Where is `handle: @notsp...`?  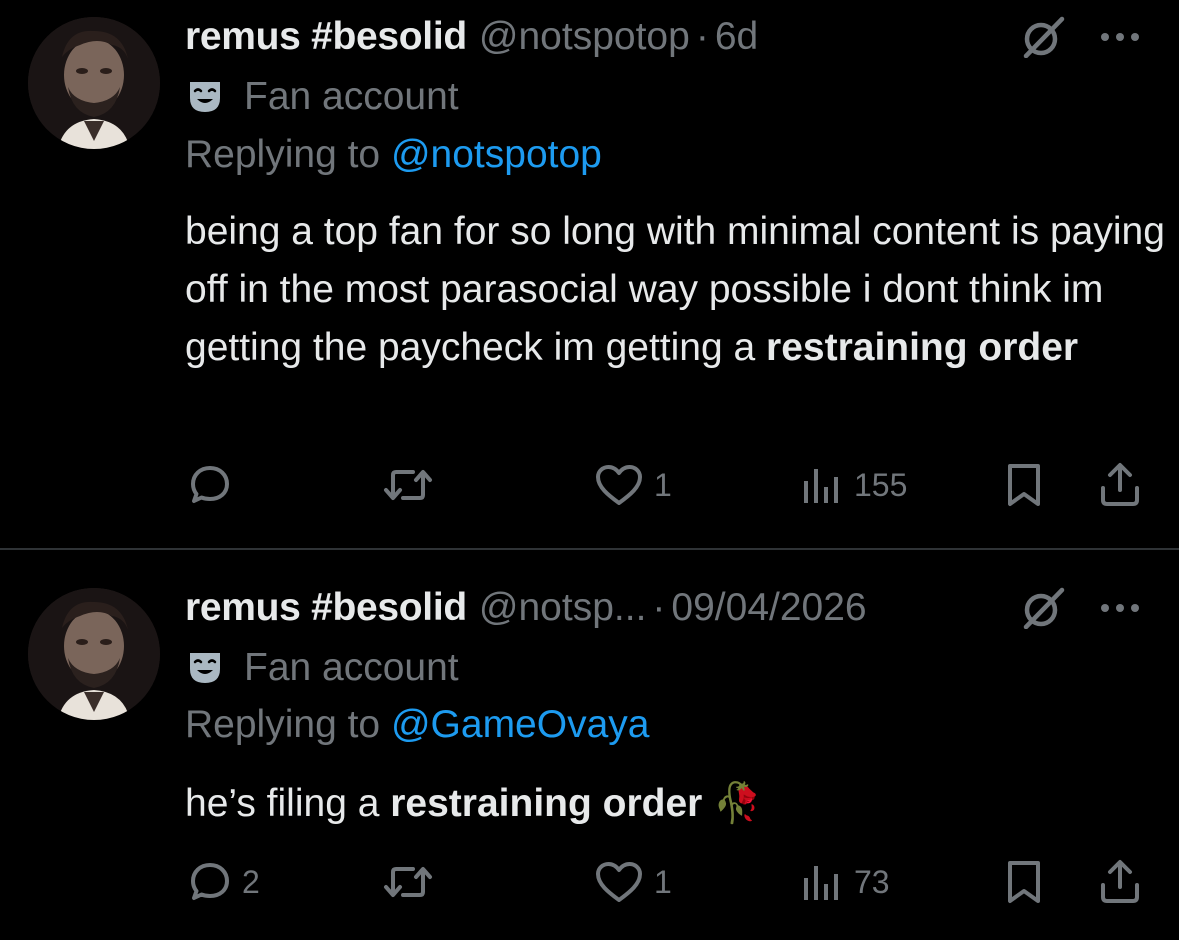
handle: @notsp... is located at coordinates (563, 608).